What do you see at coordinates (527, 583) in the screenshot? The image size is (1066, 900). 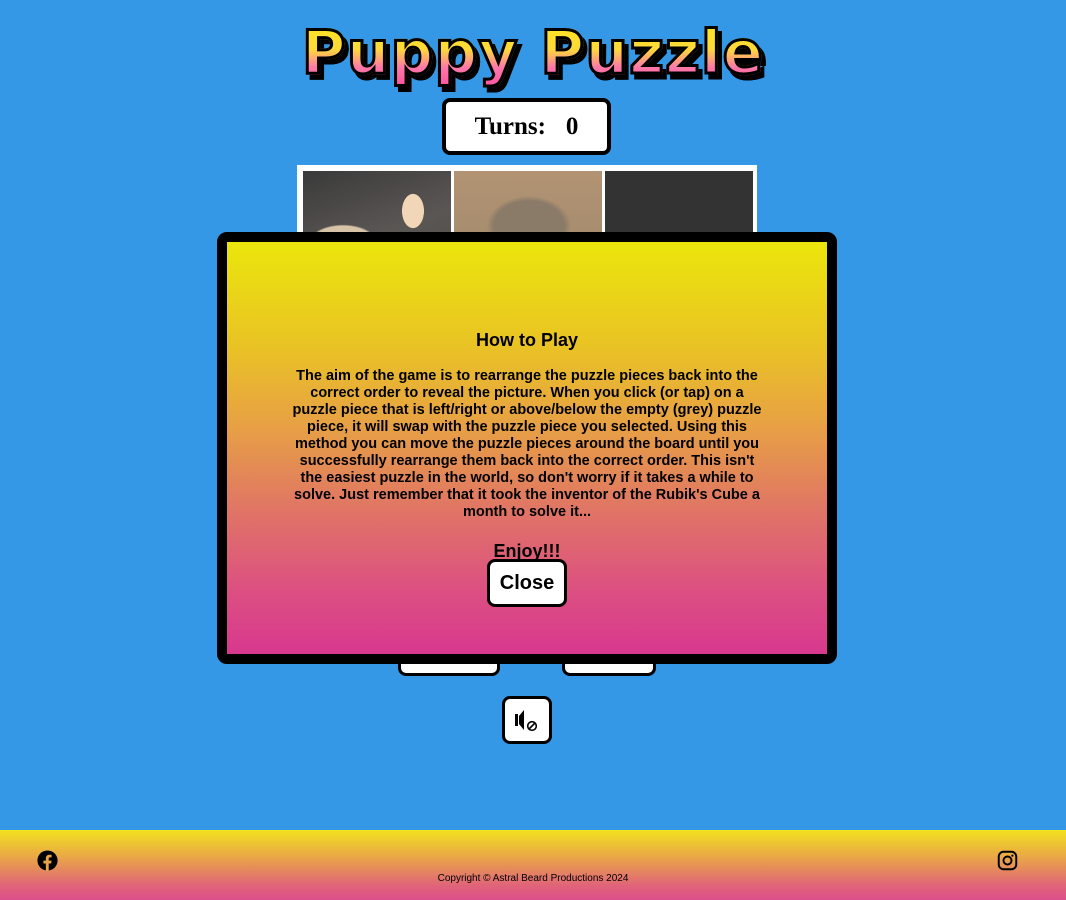 I see `close-button: Close` at bounding box center [527, 583].